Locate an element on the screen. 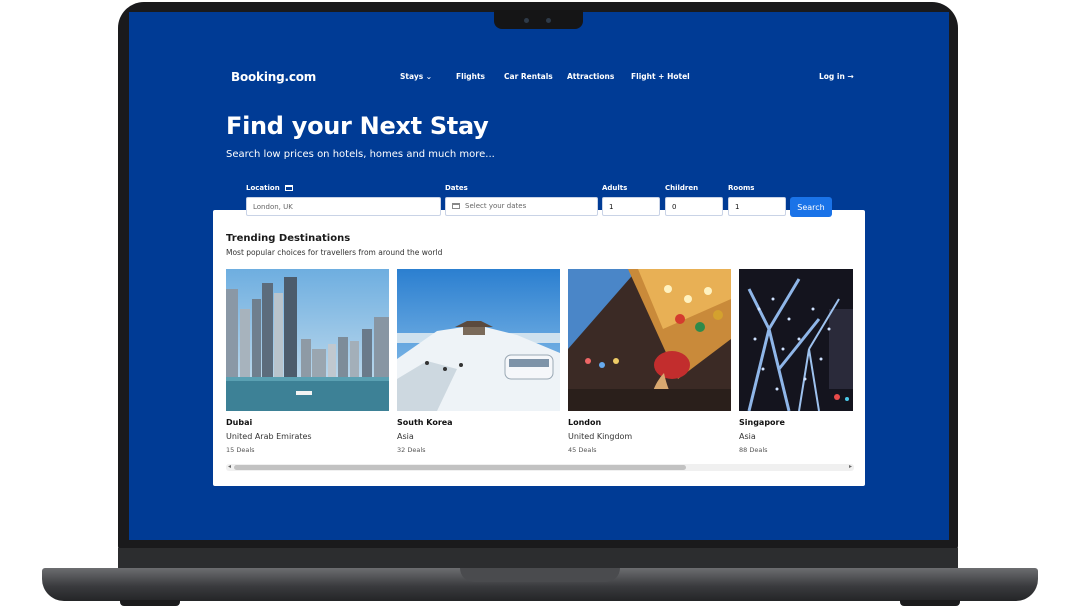 The width and height of the screenshot is (1080, 607). dates-label: Dates is located at coordinates (456, 188).